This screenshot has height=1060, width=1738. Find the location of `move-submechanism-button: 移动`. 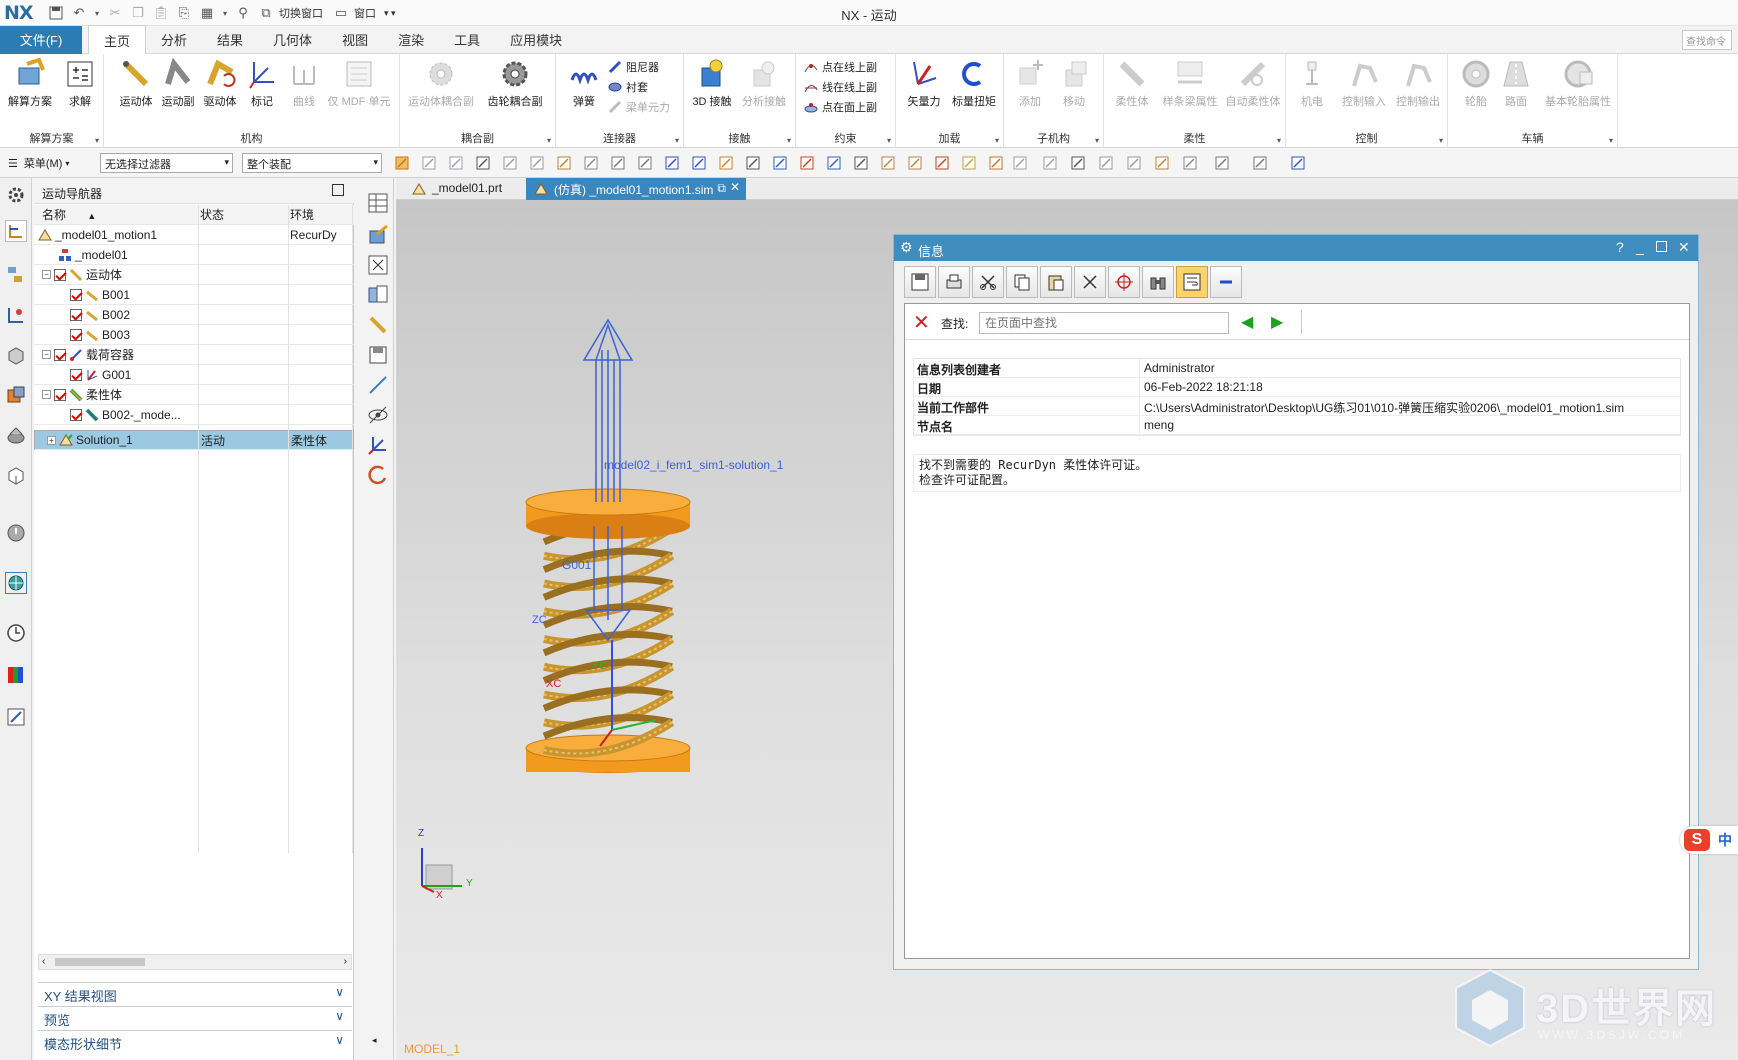

move-submechanism-button: 移动 is located at coordinates (1074, 83).